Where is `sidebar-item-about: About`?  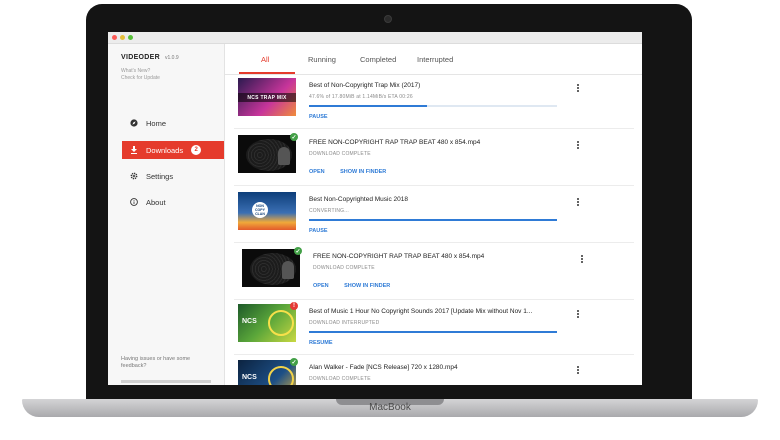
sidebar-item-about: About is located at coordinates (173, 202).